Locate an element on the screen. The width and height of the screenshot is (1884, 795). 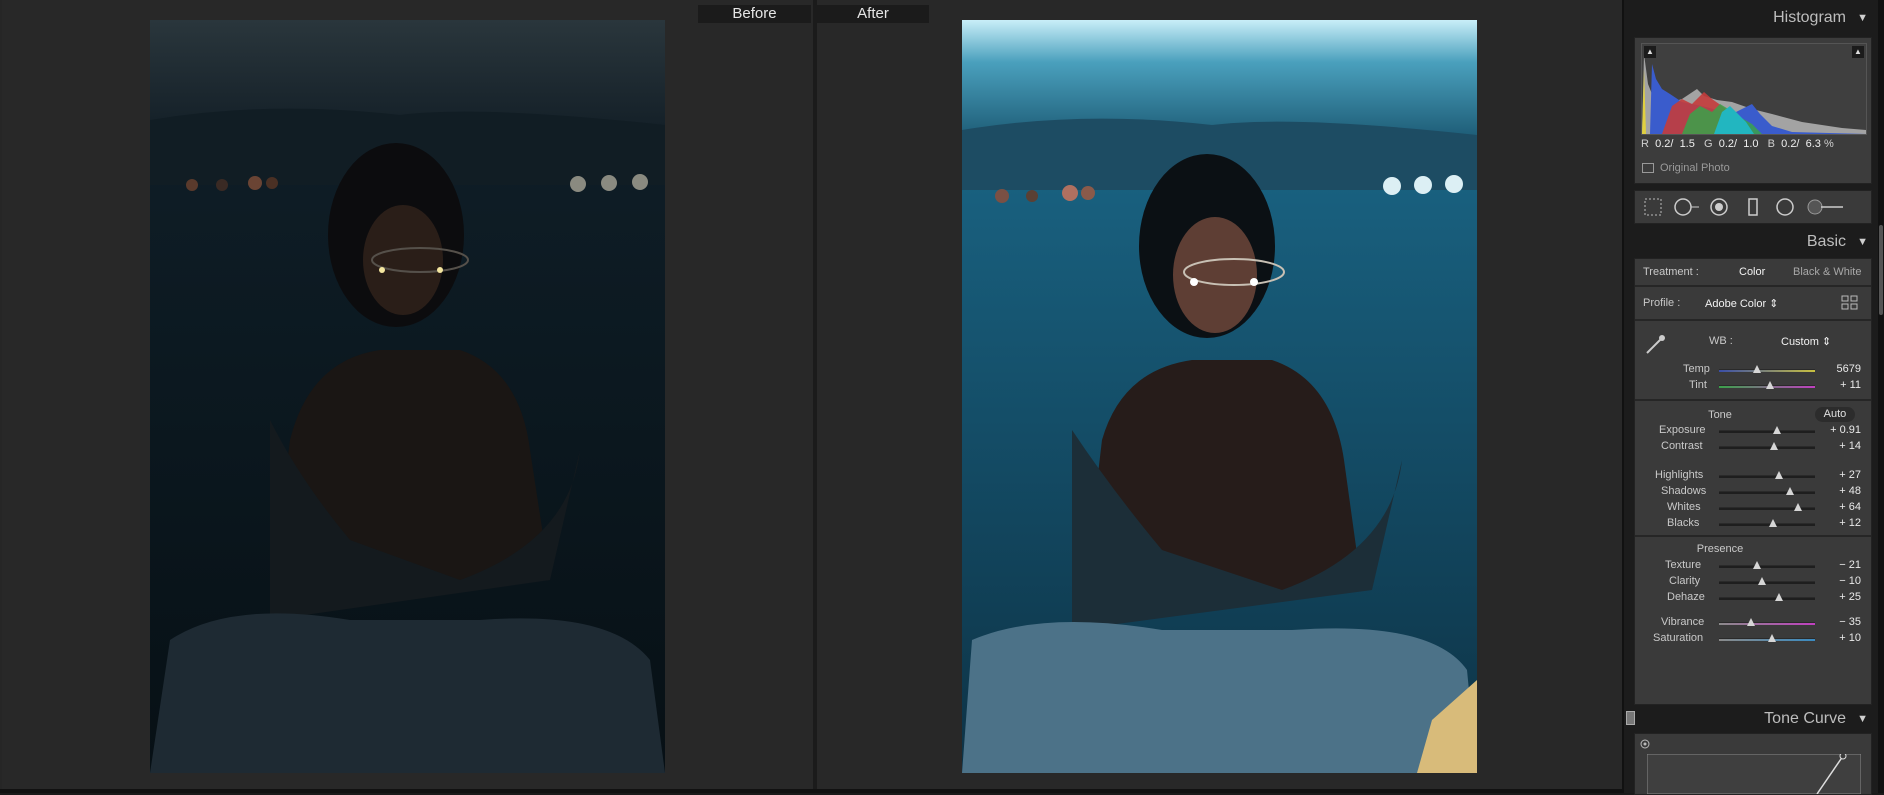
highlights-slider-thumb is located at coordinates (1779, 475).